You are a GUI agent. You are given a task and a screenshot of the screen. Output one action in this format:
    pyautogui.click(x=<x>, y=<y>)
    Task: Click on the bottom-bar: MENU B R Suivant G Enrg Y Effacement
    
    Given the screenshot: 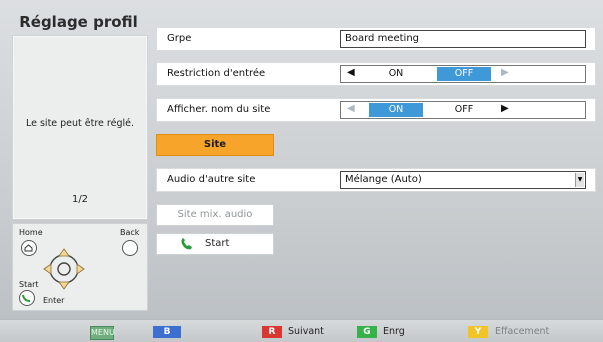 What is the action you would take?
    pyautogui.click(x=301, y=330)
    